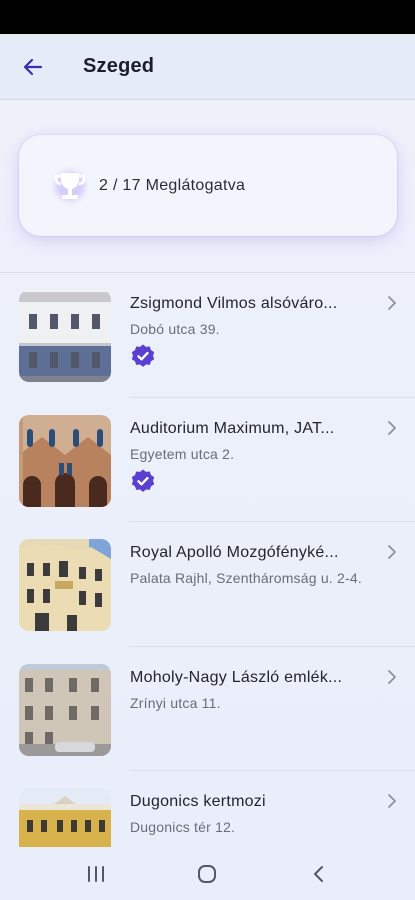 This screenshot has width=415, height=900. I want to click on home-button, so click(207, 874).